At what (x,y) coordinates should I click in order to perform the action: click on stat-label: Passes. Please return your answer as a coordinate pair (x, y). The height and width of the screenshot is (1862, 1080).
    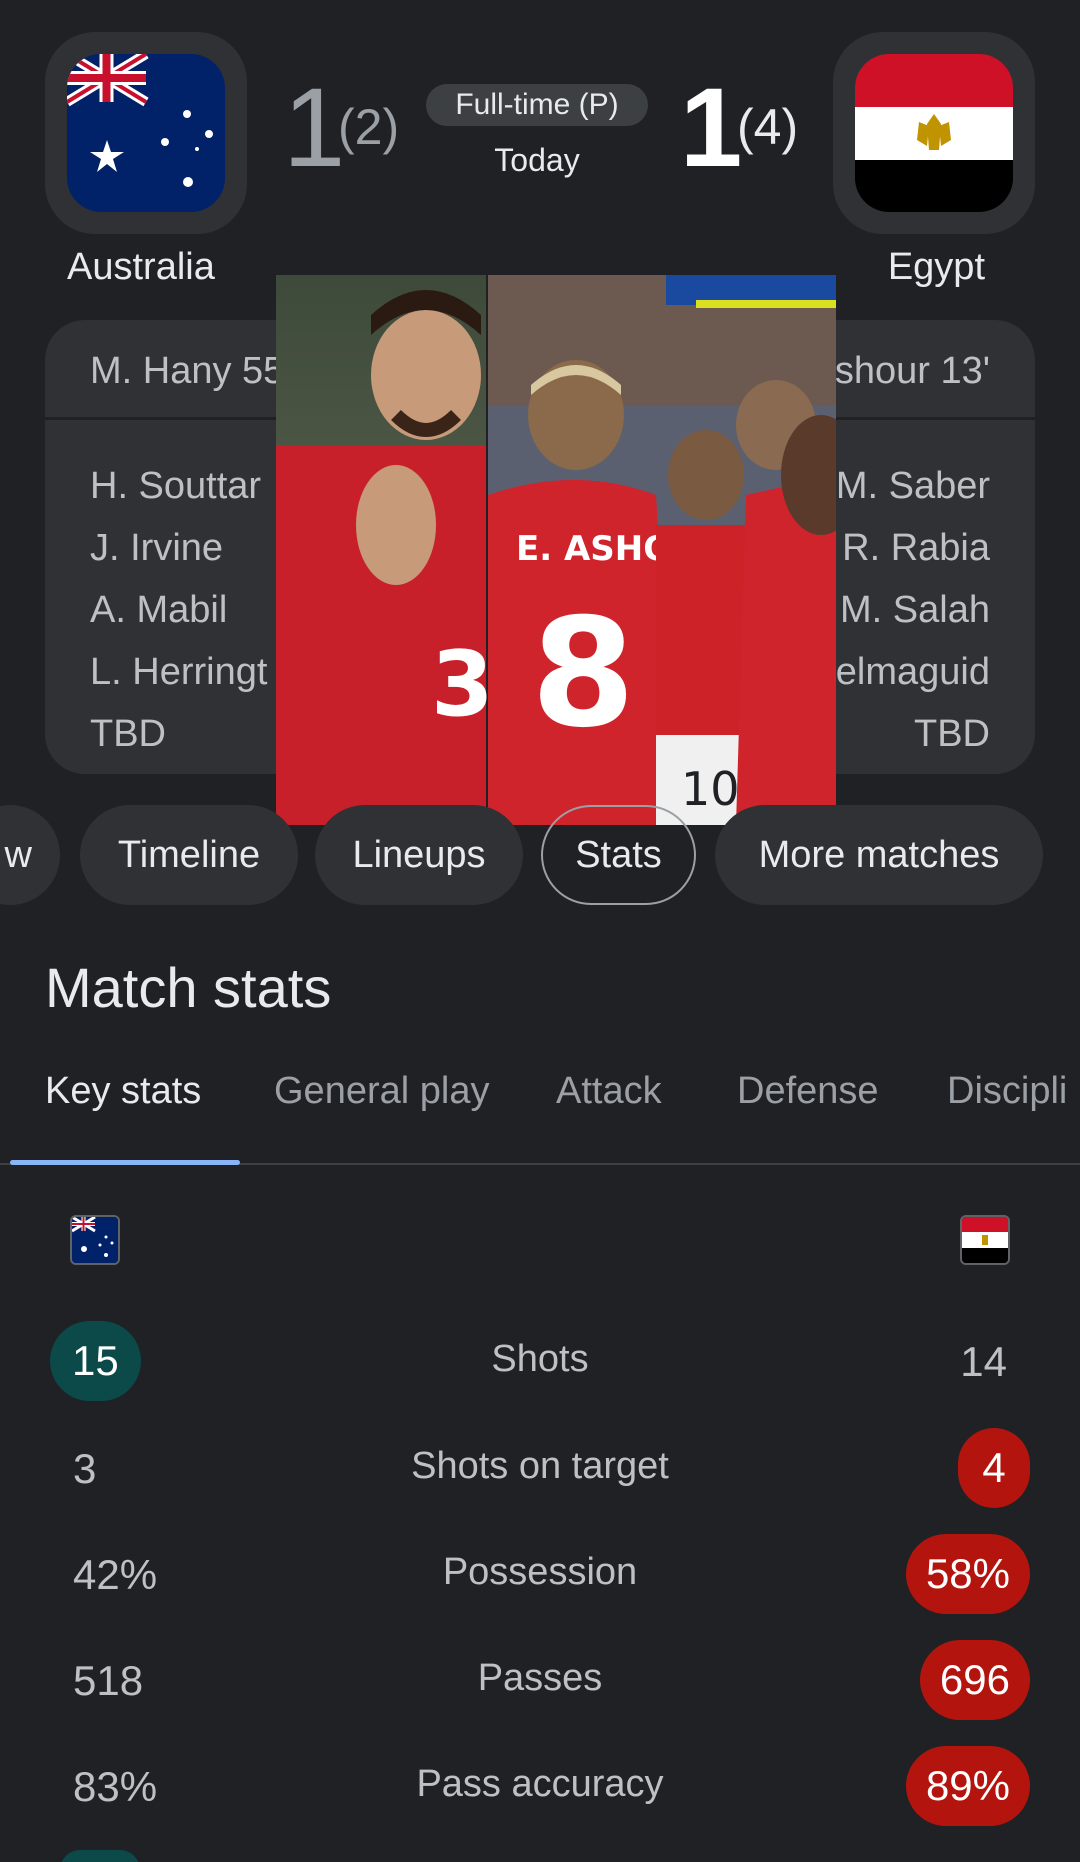
    Looking at the image, I should click on (540, 1678).